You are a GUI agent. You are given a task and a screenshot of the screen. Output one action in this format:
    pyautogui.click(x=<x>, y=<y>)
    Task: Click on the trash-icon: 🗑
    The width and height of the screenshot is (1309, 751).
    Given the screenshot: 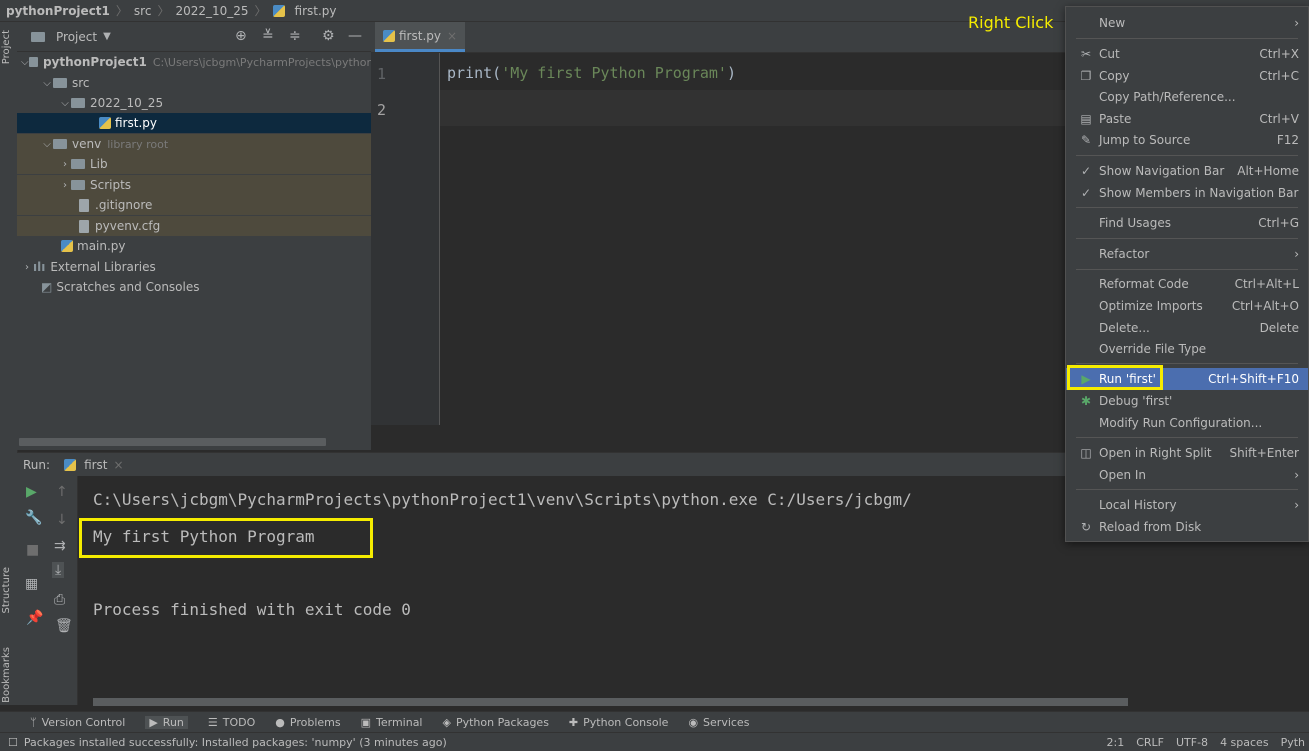 What is the action you would take?
    pyautogui.click(x=64, y=626)
    